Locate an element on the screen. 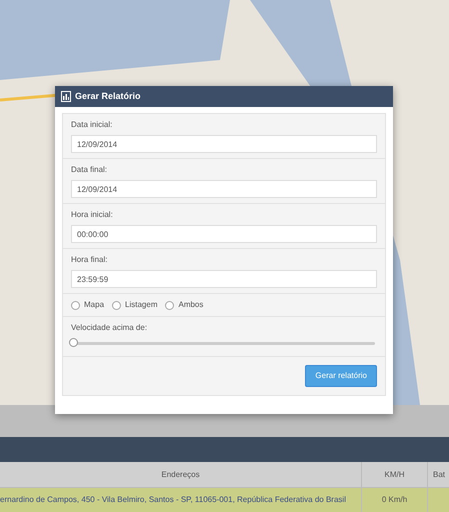 The image size is (449, 512). radio-label: Listagem is located at coordinates (141, 305).